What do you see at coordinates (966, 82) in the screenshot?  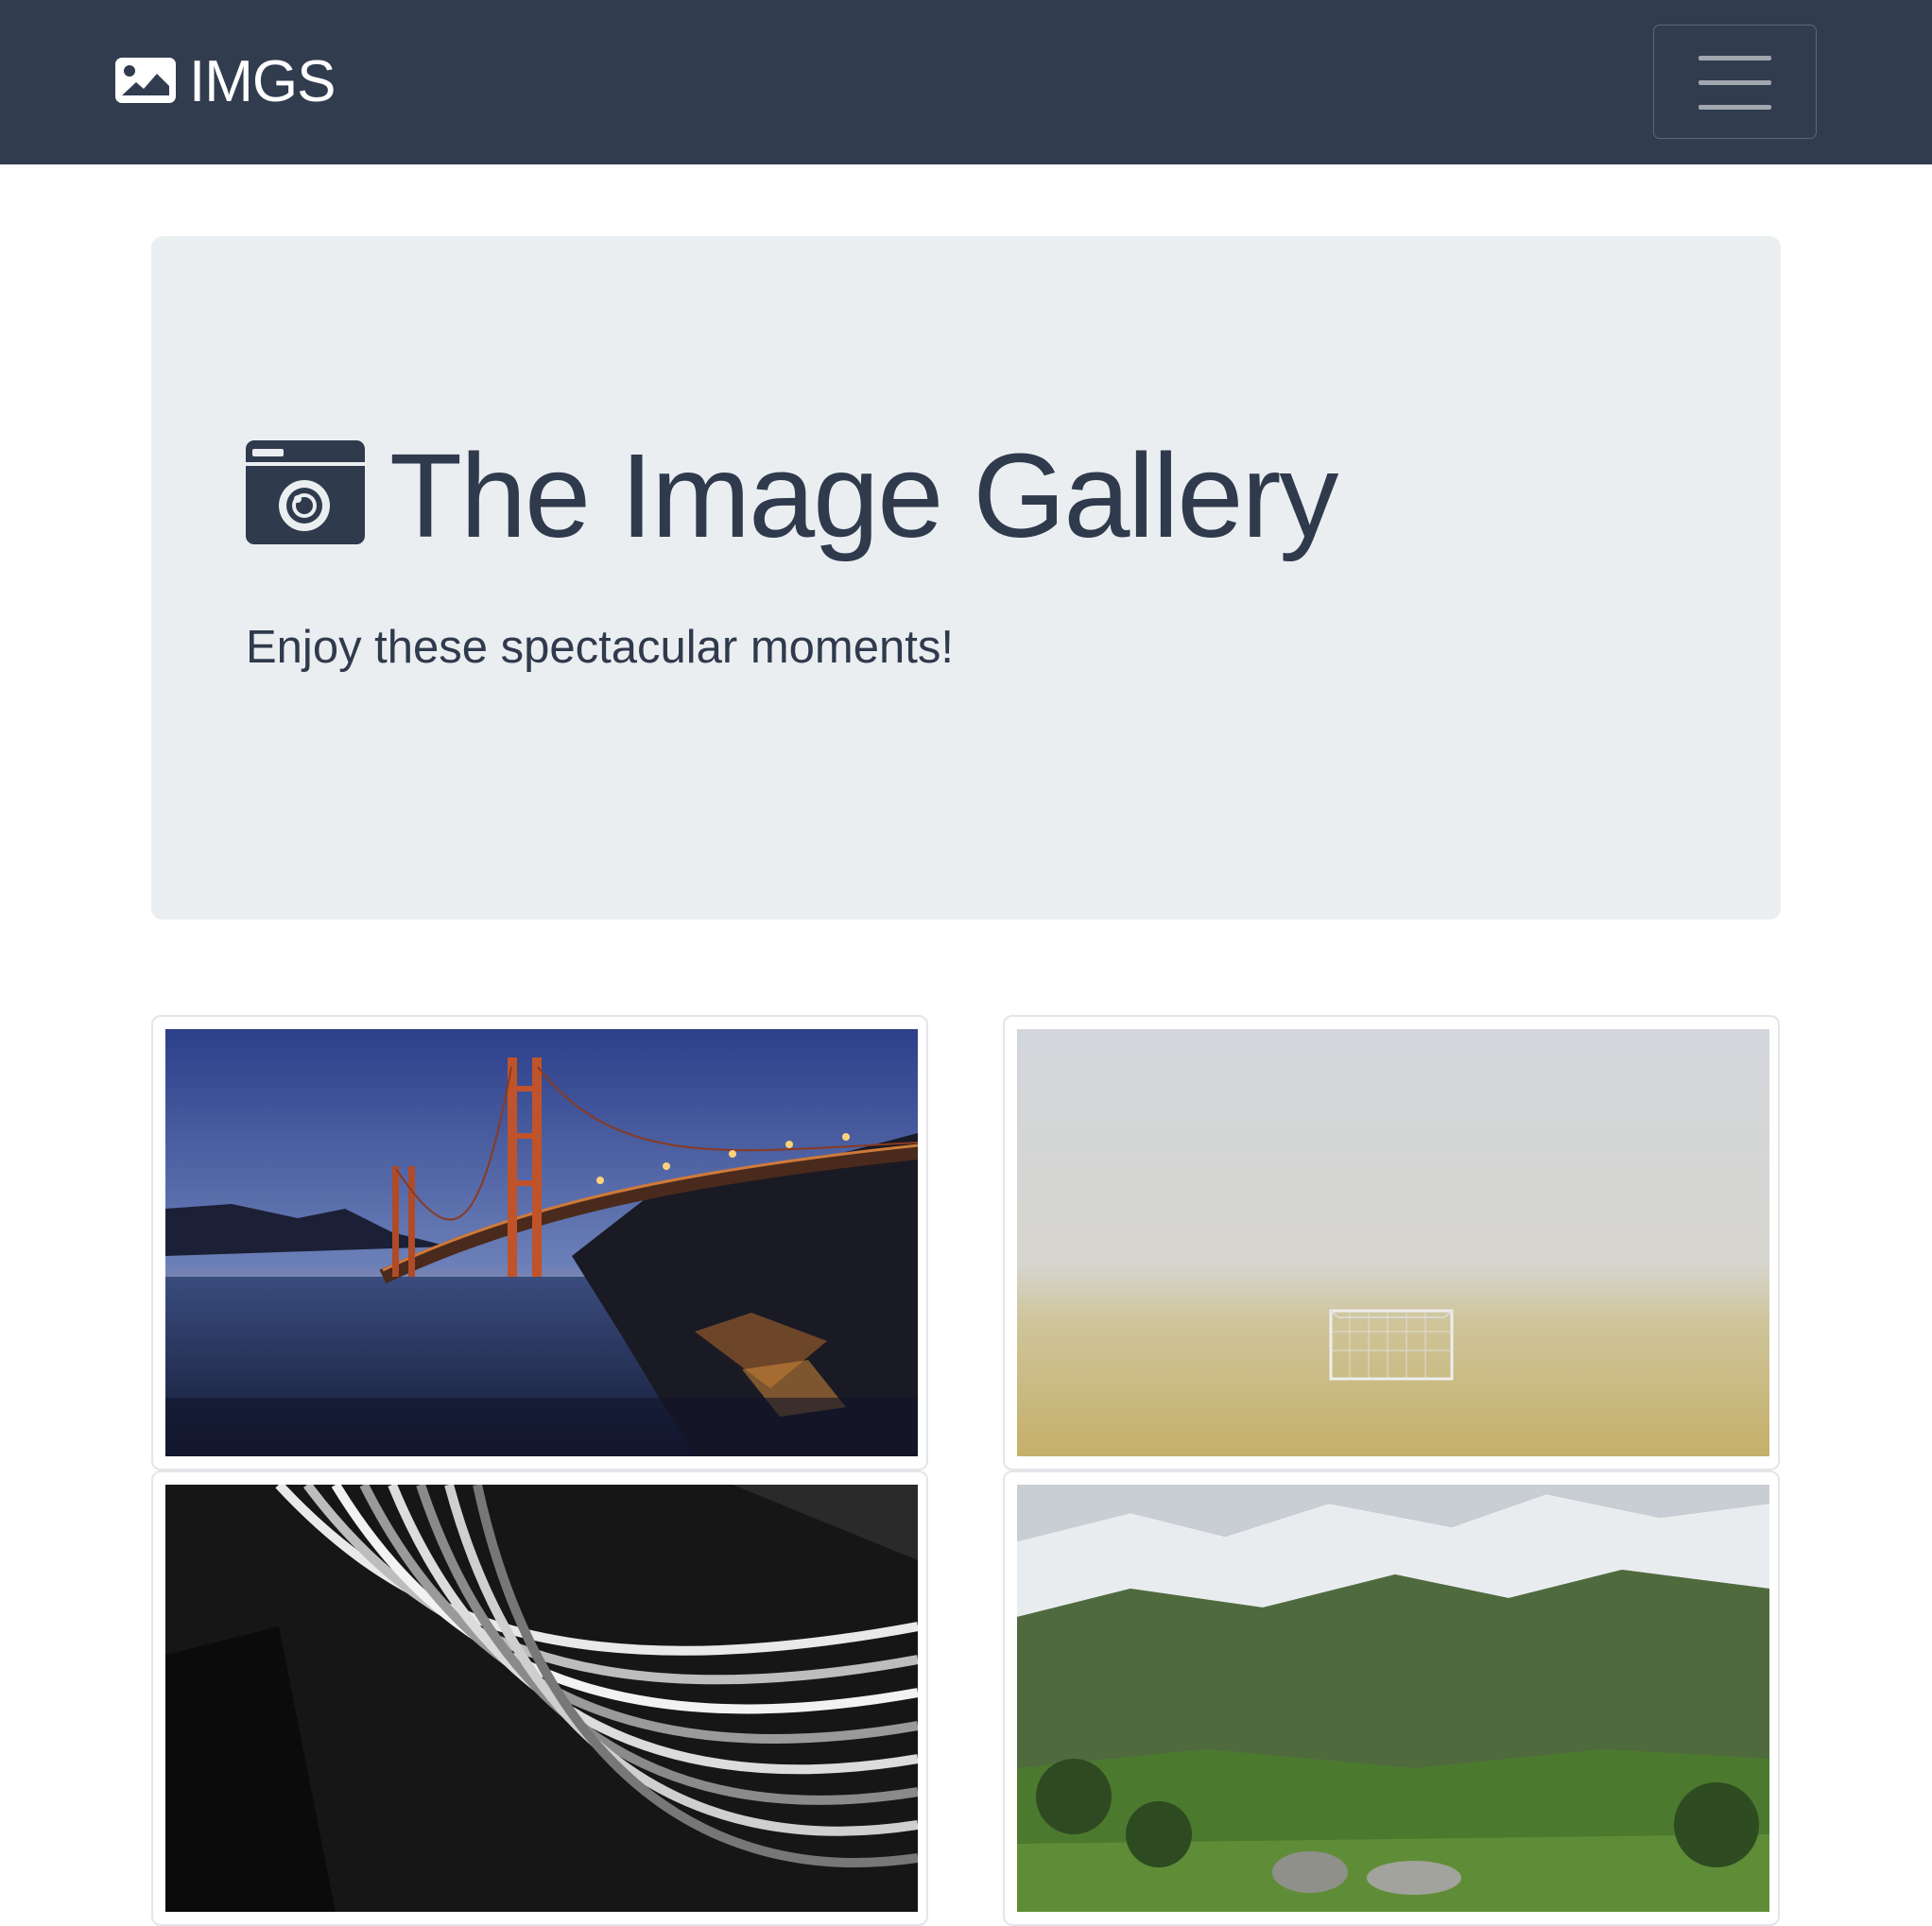 I see `navbar: IMGS` at bounding box center [966, 82].